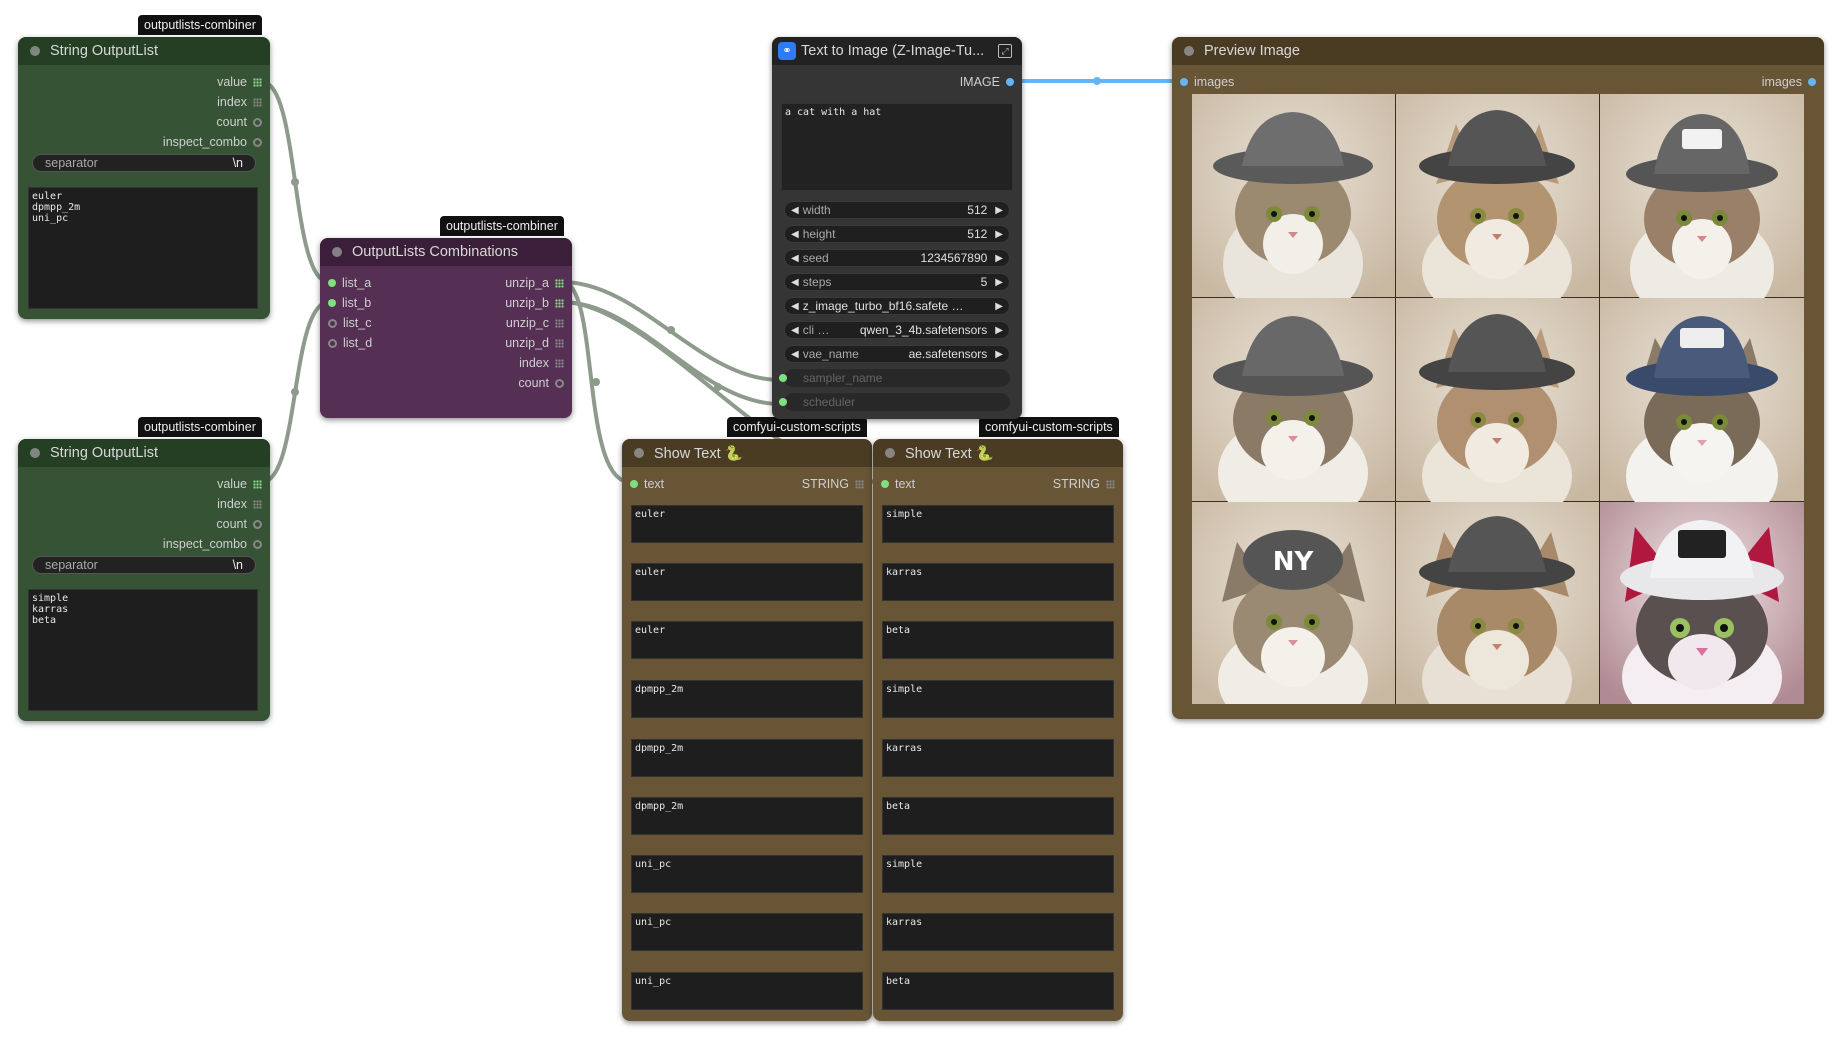 The image size is (1840, 1039). Describe the element at coordinates (987, 82) in the screenshot. I see `output-image: IMAGE` at that location.